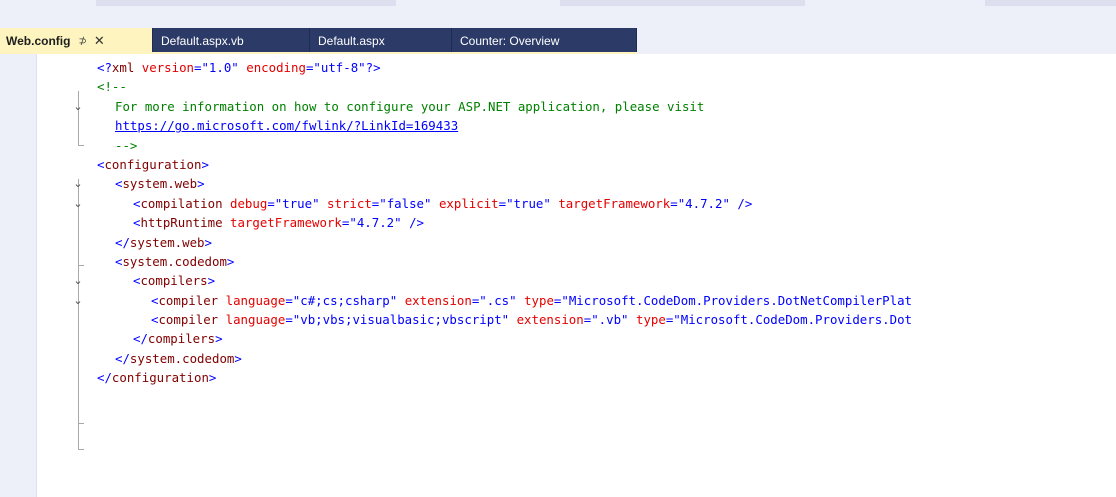  What do you see at coordinates (558, 67) in the screenshot?
I see `code-line: <?xml version="1.0" encoding="utf-8"?>` at bounding box center [558, 67].